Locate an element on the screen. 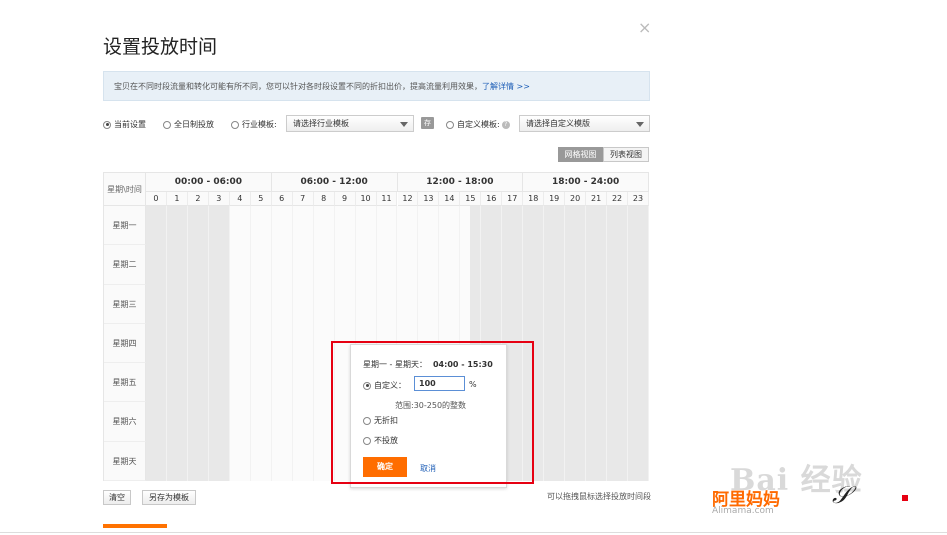 This screenshot has height=535, width=947. hour-header: 14 is located at coordinates (450, 199).